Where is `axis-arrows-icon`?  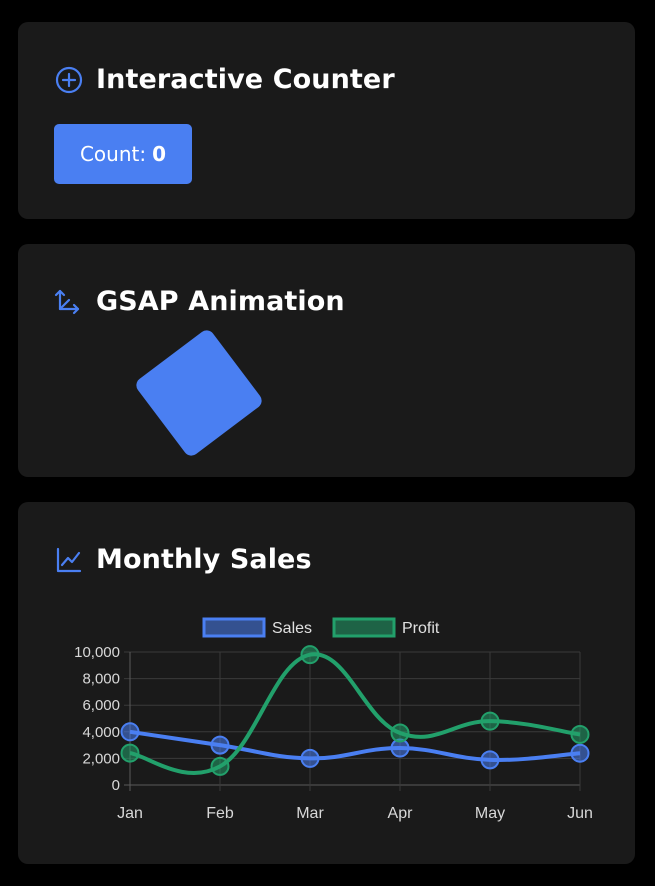
axis-arrows-icon is located at coordinates (69, 302).